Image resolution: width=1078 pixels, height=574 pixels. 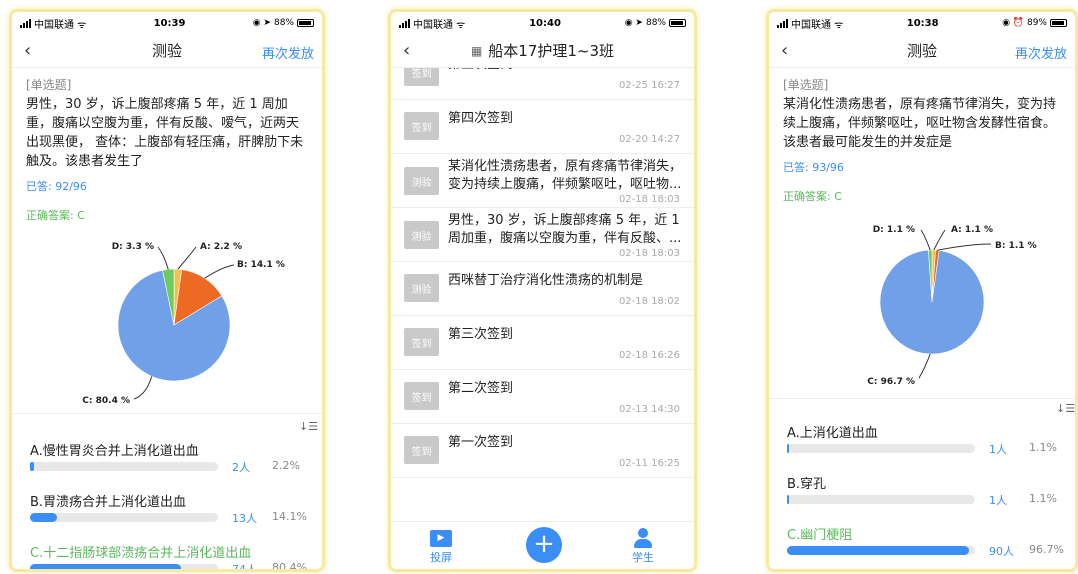 What do you see at coordinates (544, 545) in the screenshot?
I see `add-button: +` at bounding box center [544, 545].